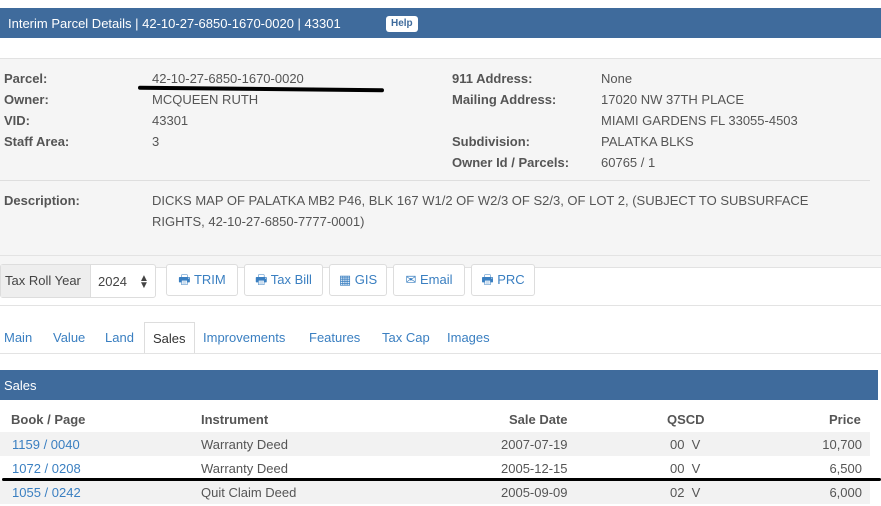 Image resolution: width=881 pixels, height=506 pixels. I want to click on tab-images: Images, so click(468, 338).